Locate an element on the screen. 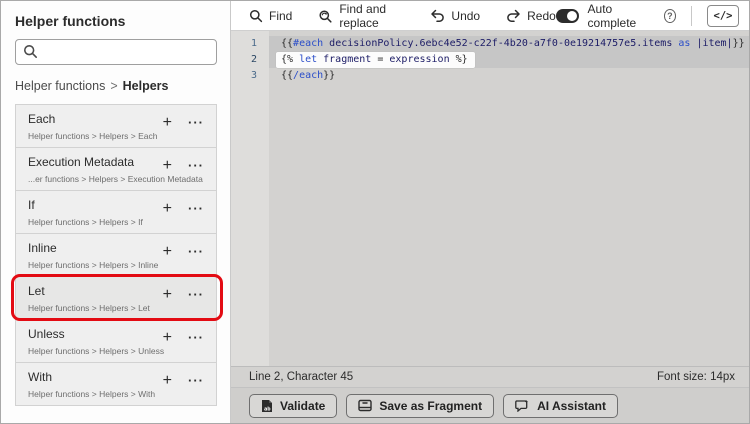 The height and width of the screenshot is (424, 750). search-input is located at coordinates (116, 52).